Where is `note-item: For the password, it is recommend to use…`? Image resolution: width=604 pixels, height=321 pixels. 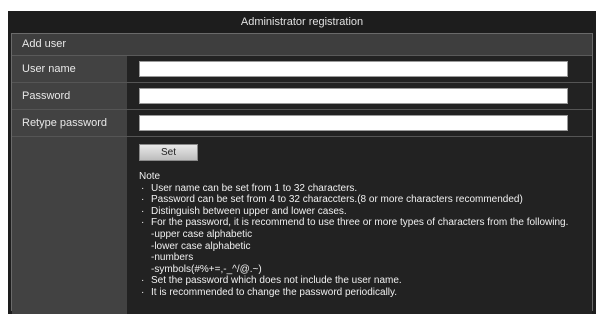 note-item: For the password, it is recommend to use… is located at coordinates (353, 223).